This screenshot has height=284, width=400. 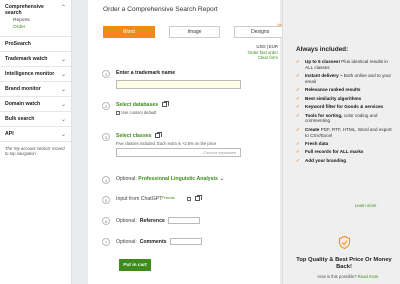 What do you see at coordinates (334, 152) in the screenshot?
I see `feature-bold: Full records for ALL marks` at bounding box center [334, 152].